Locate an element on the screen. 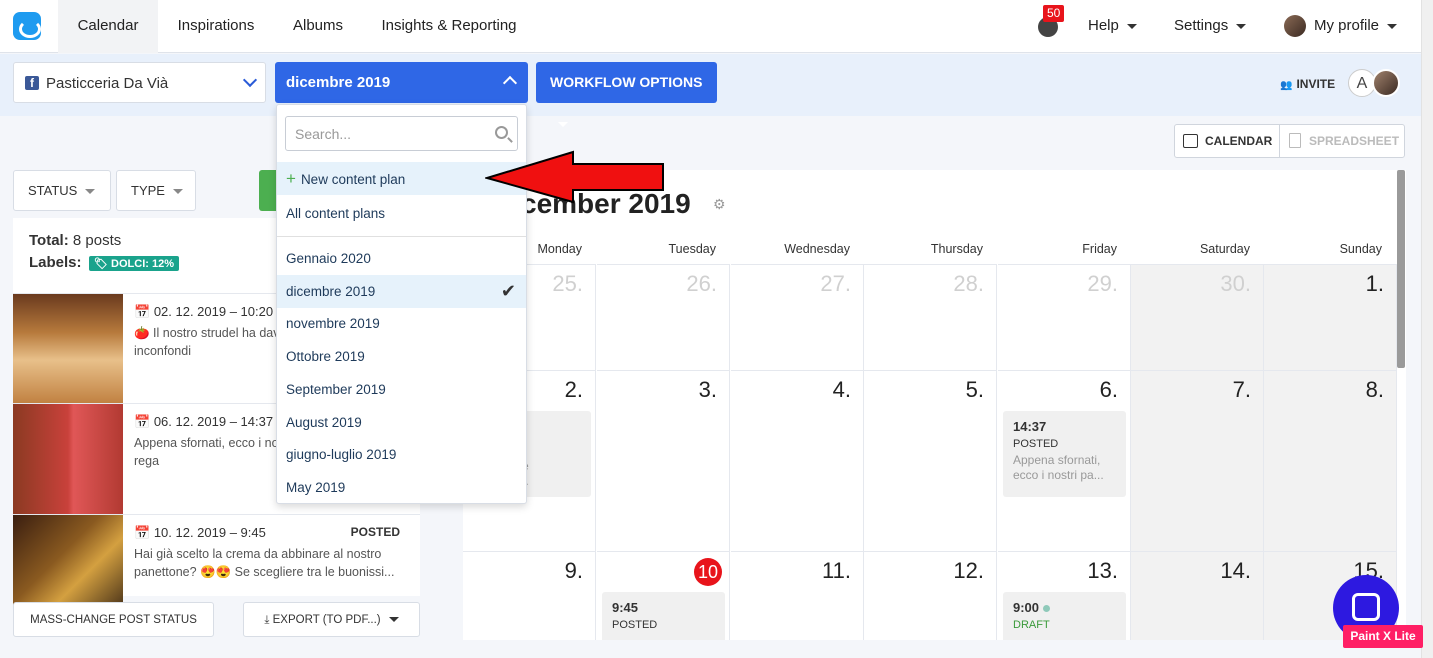  month-option: novembre 2019 is located at coordinates (401, 323).